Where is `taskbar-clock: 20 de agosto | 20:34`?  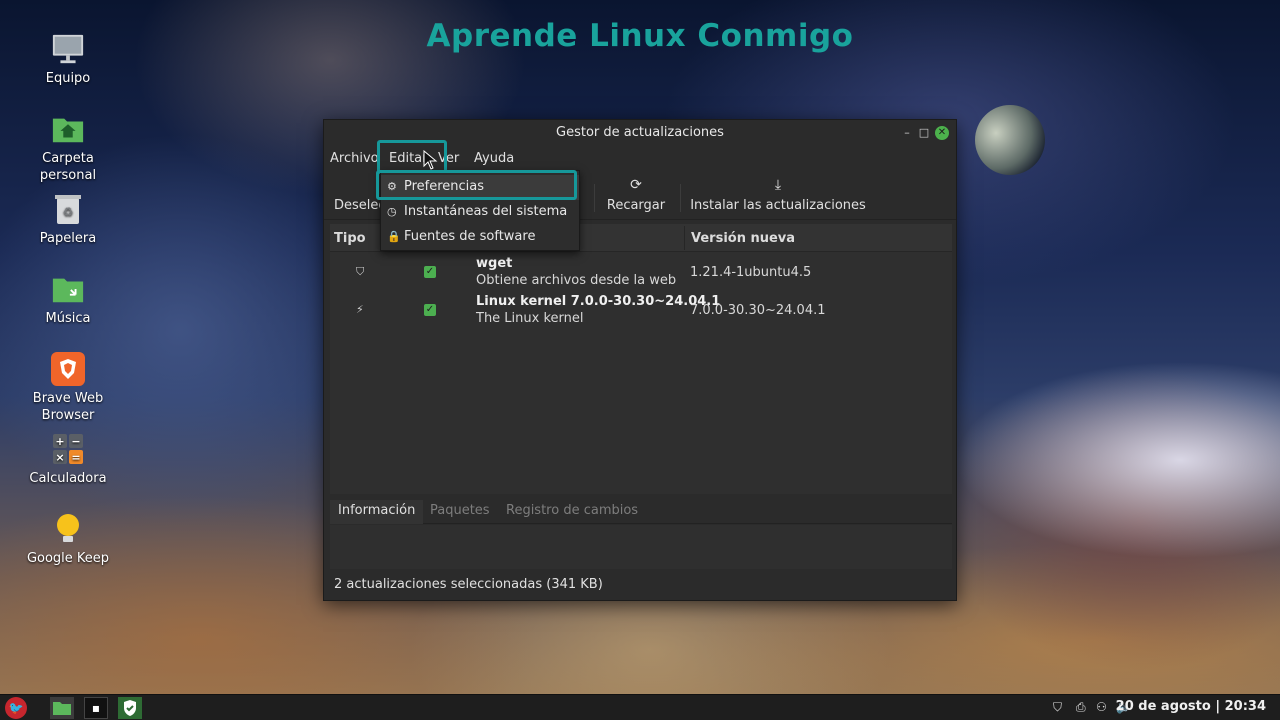 taskbar-clock: 20 de agosto | 20:34 is located at coordinates (1191, 706).